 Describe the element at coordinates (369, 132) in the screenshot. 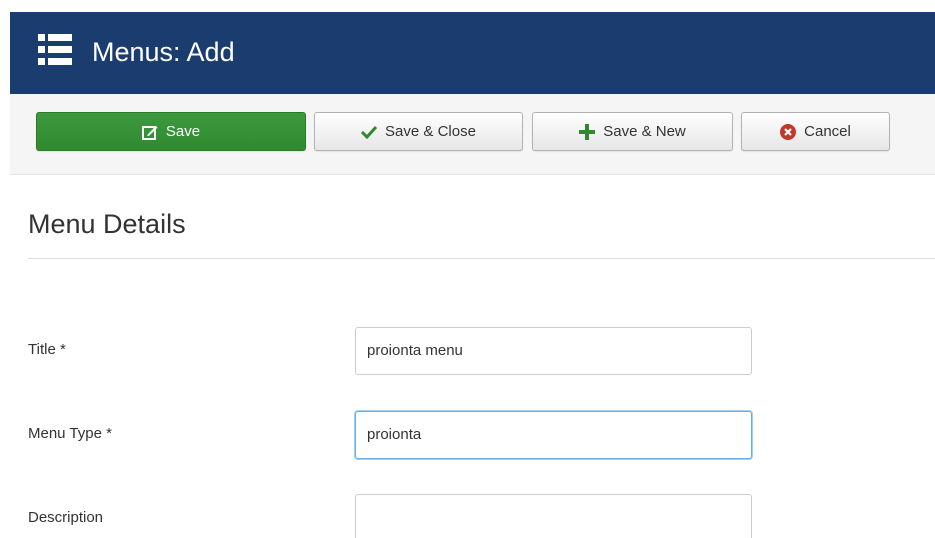

I see `check-icon` at that location.